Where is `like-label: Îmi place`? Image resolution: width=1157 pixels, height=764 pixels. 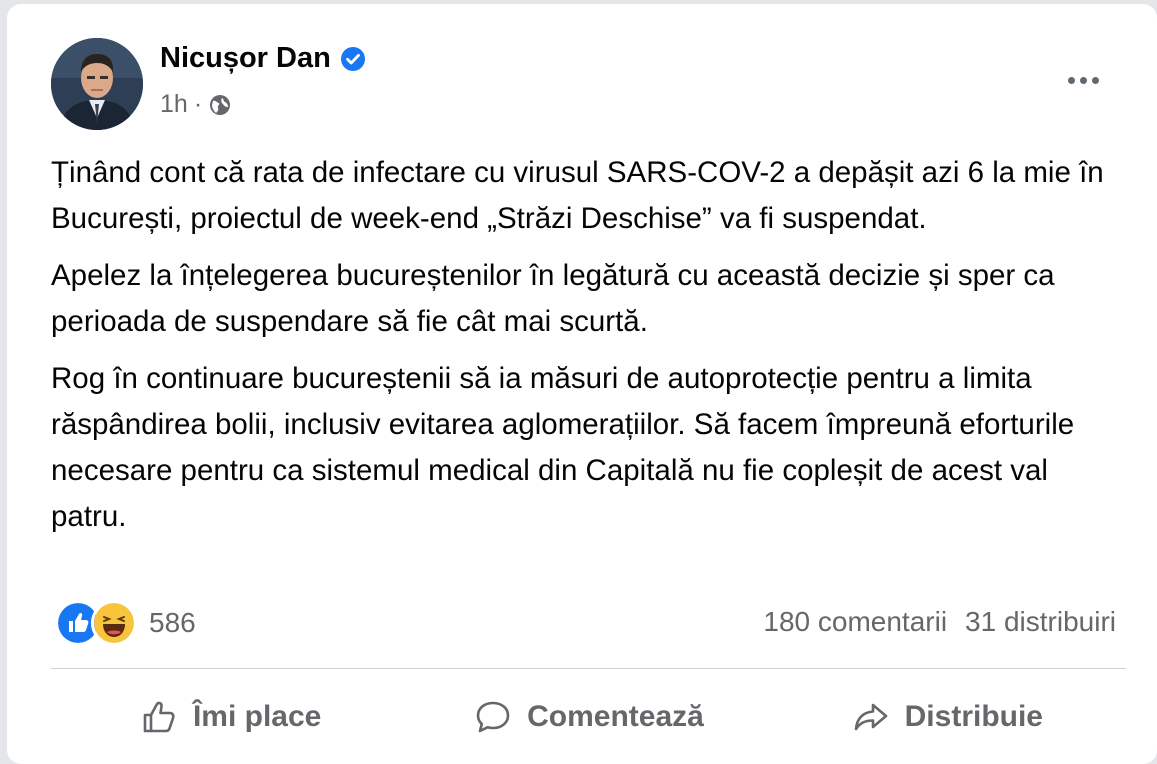
like-label: Îmi place is located at coordinates (257, 716).